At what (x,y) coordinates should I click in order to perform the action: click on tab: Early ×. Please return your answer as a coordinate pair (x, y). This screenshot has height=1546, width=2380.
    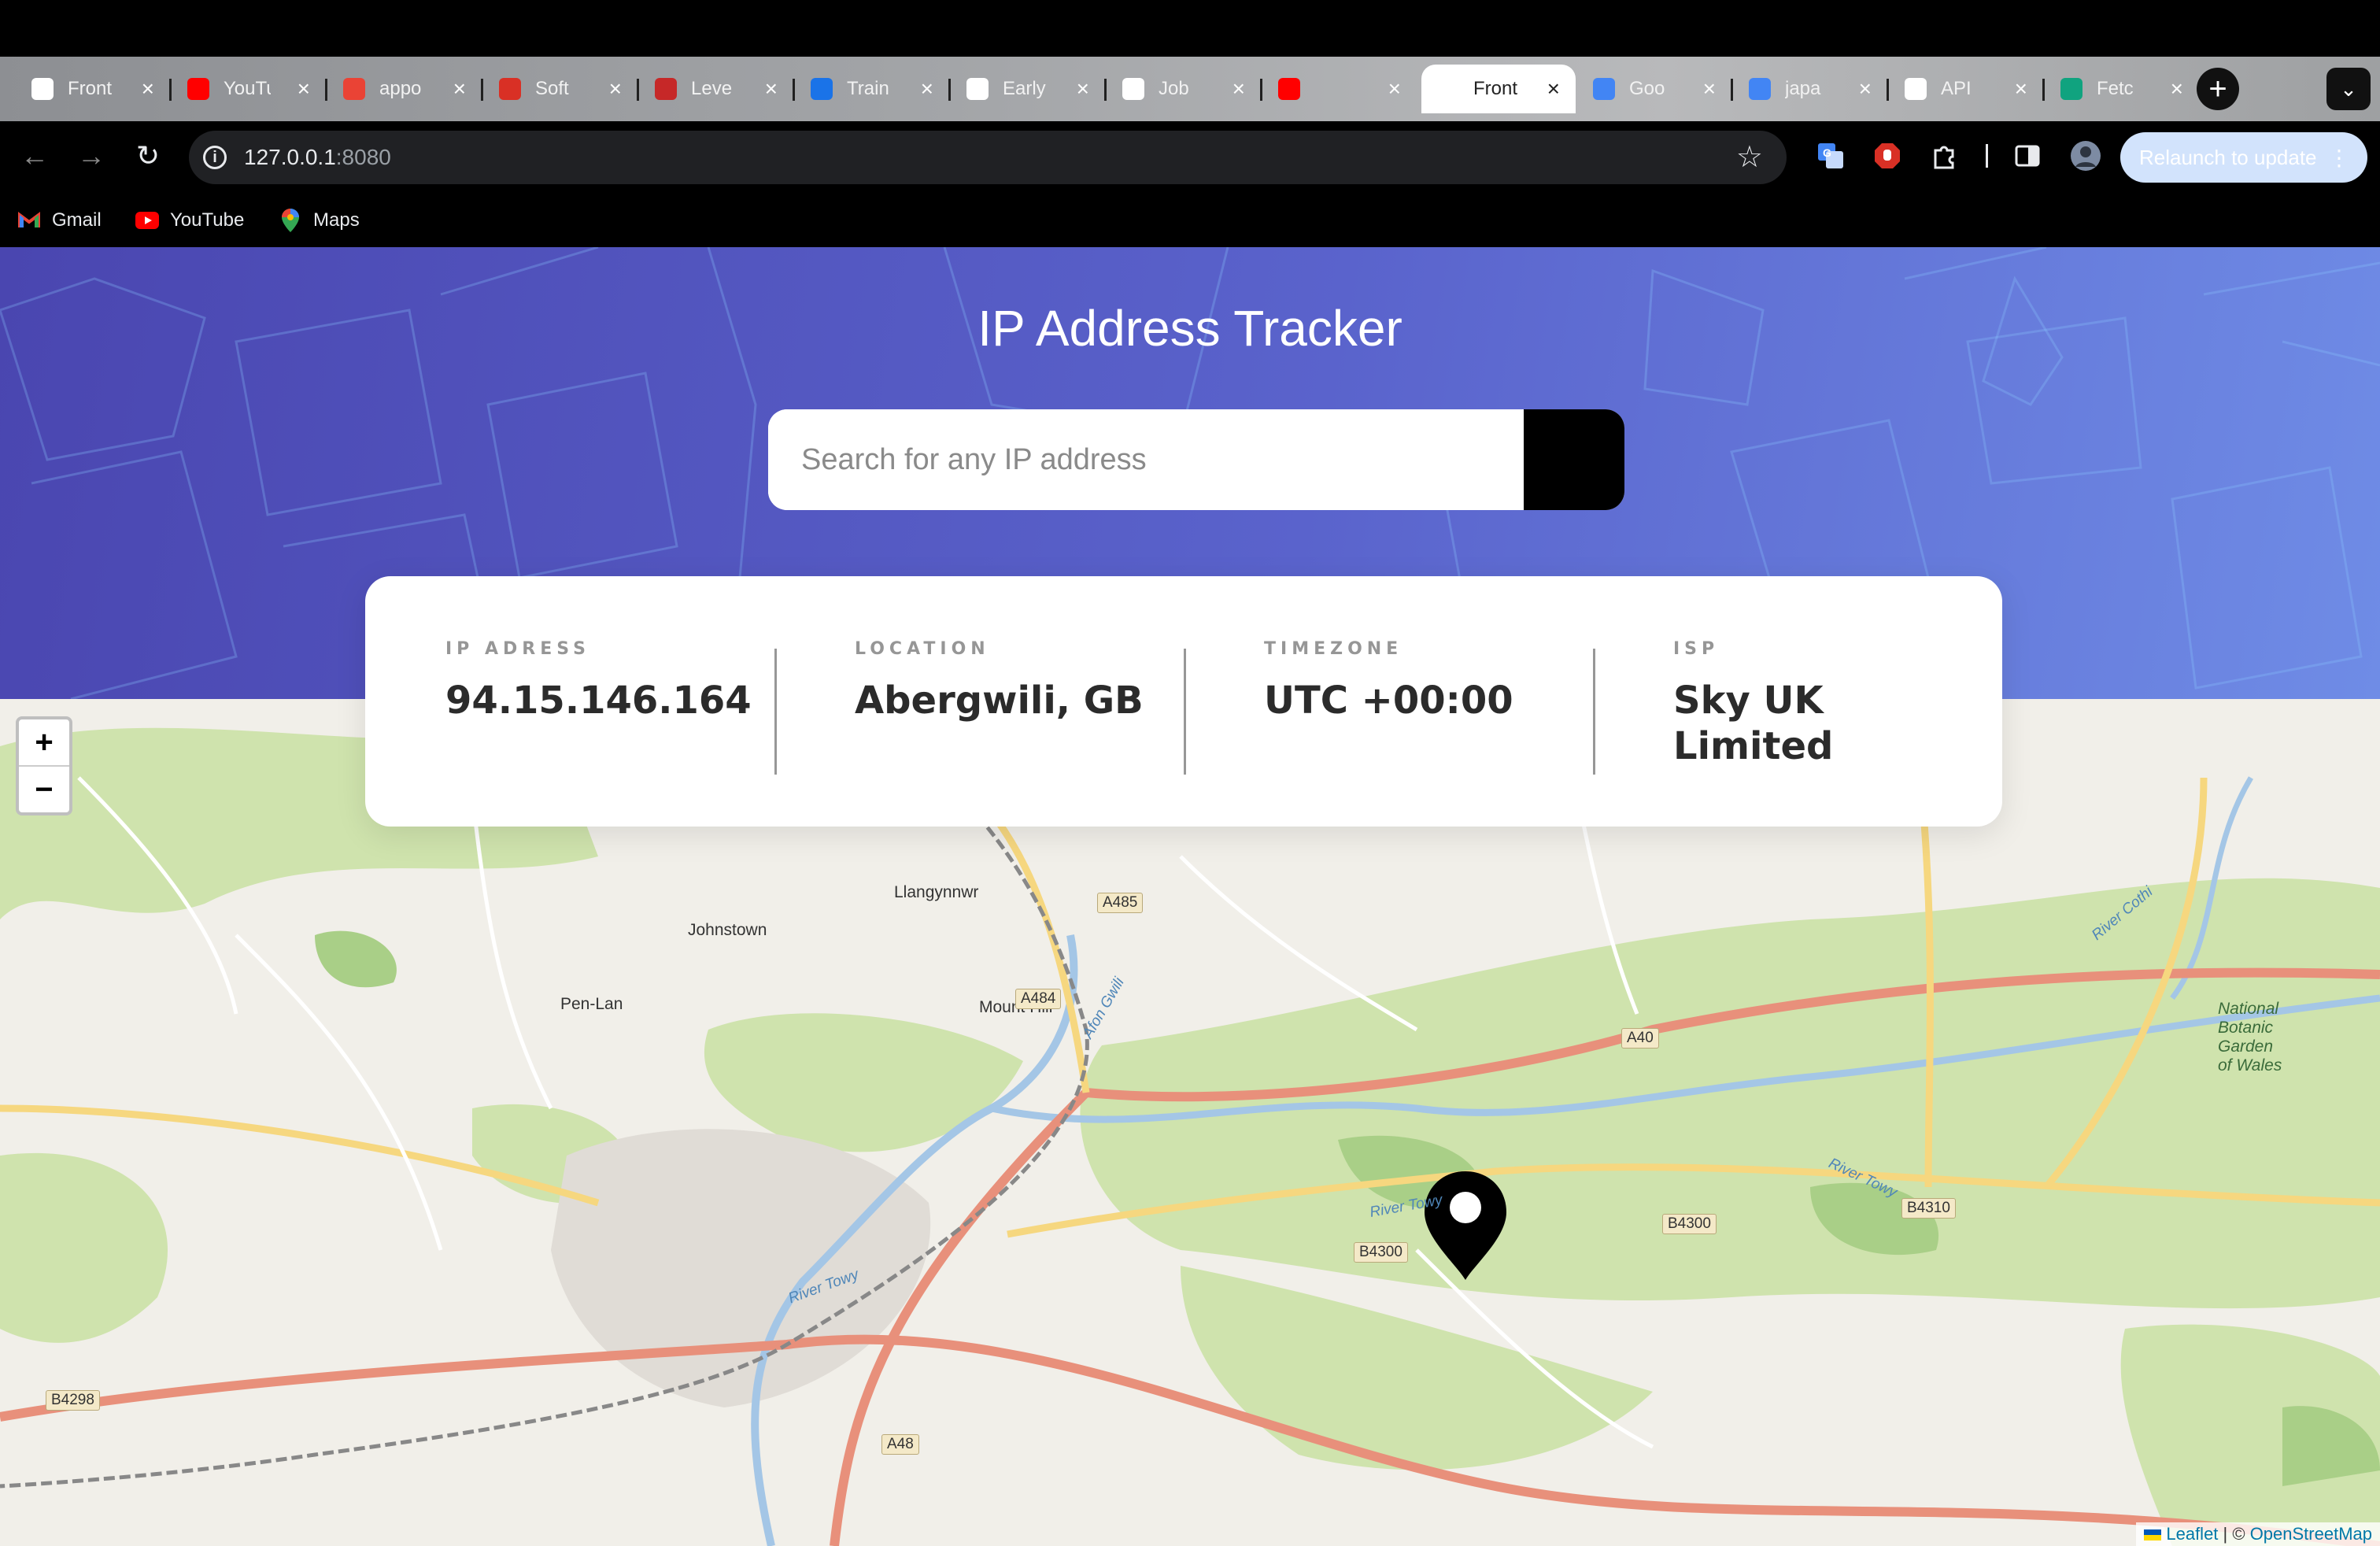
    Looking at the image, I should click on (1029, 89).